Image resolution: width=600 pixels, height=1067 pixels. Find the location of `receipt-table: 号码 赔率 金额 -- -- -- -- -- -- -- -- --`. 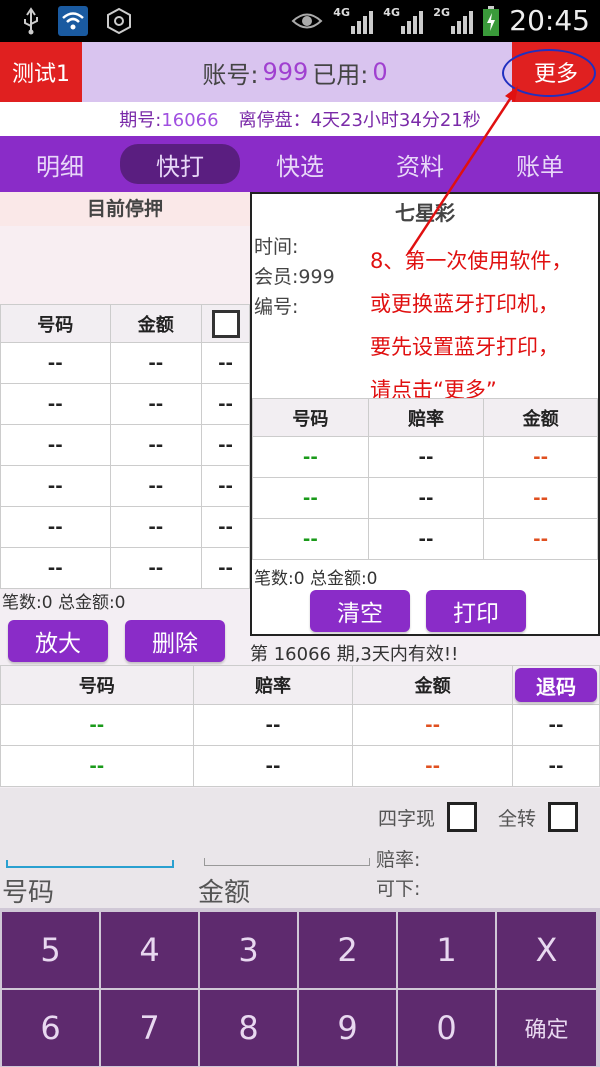

receipt-table: 号码 赔率 金额 -- -- -- -- -- -- -- -- -- is located at coordinates (425, 479).